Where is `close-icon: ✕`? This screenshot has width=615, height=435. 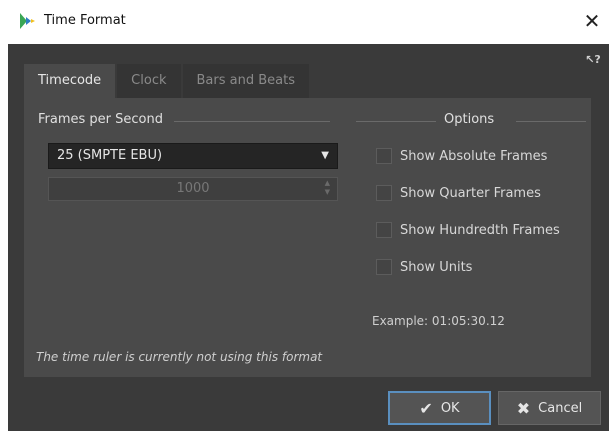
close-icon: ✕ is located at coordinates (592, 21).